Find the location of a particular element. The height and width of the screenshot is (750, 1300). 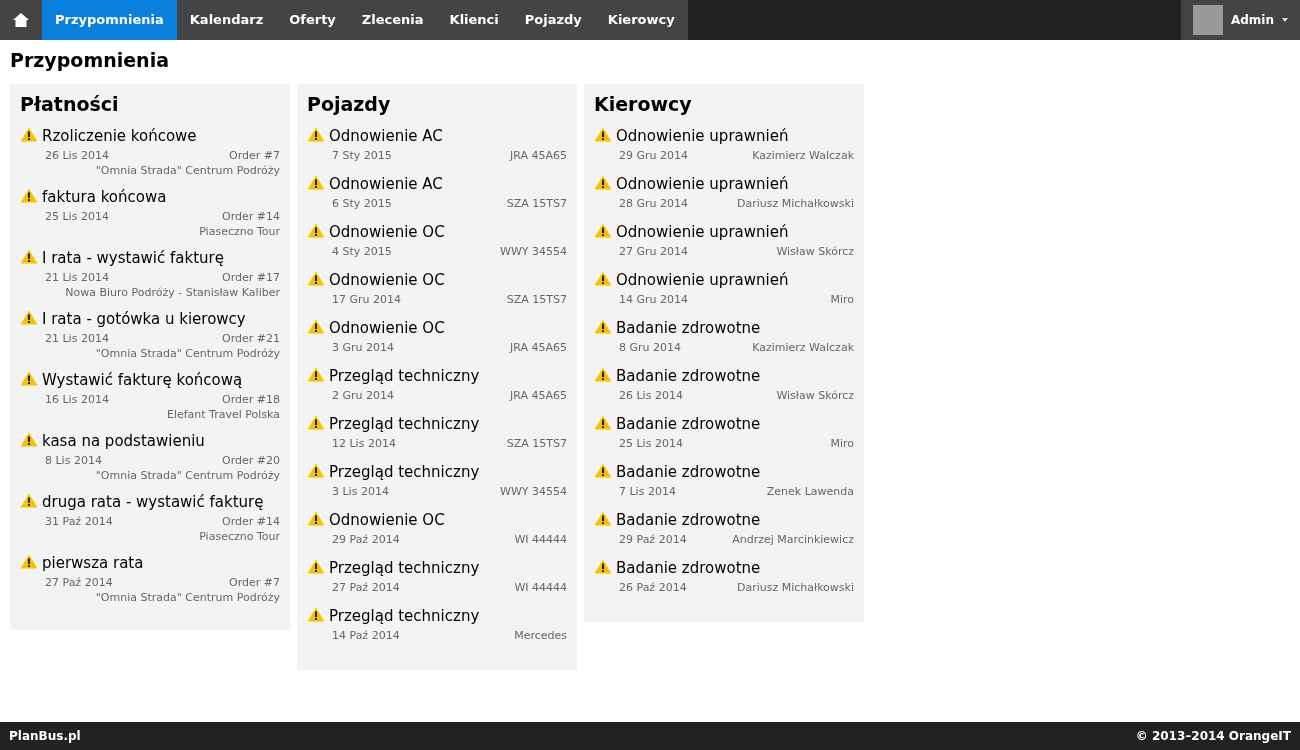

nav-tab: Kalendarz is located at coordinates (226, 20).